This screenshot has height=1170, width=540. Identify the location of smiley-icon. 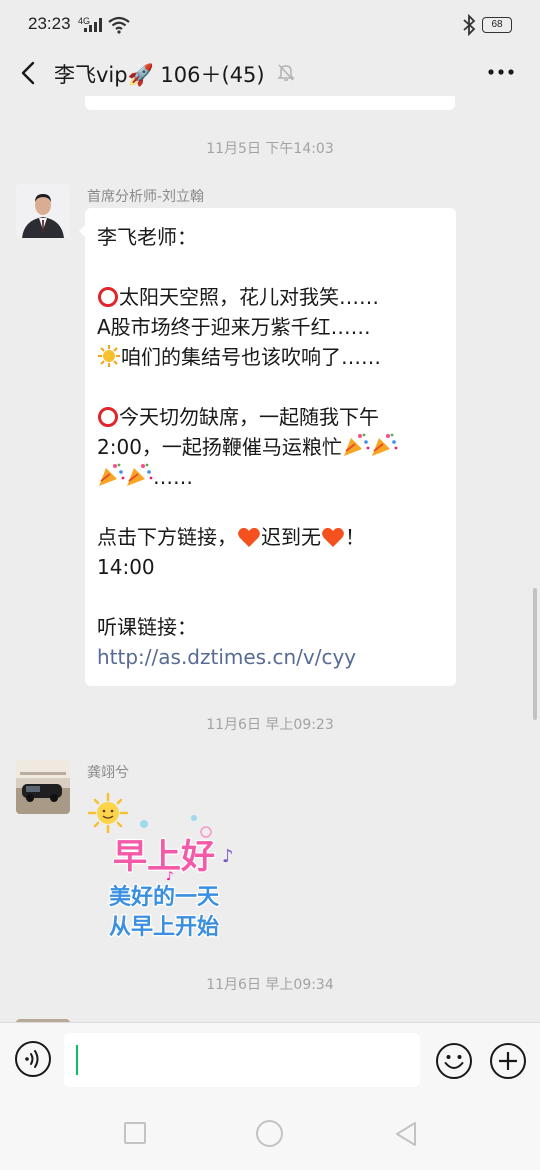
(454, 1061).